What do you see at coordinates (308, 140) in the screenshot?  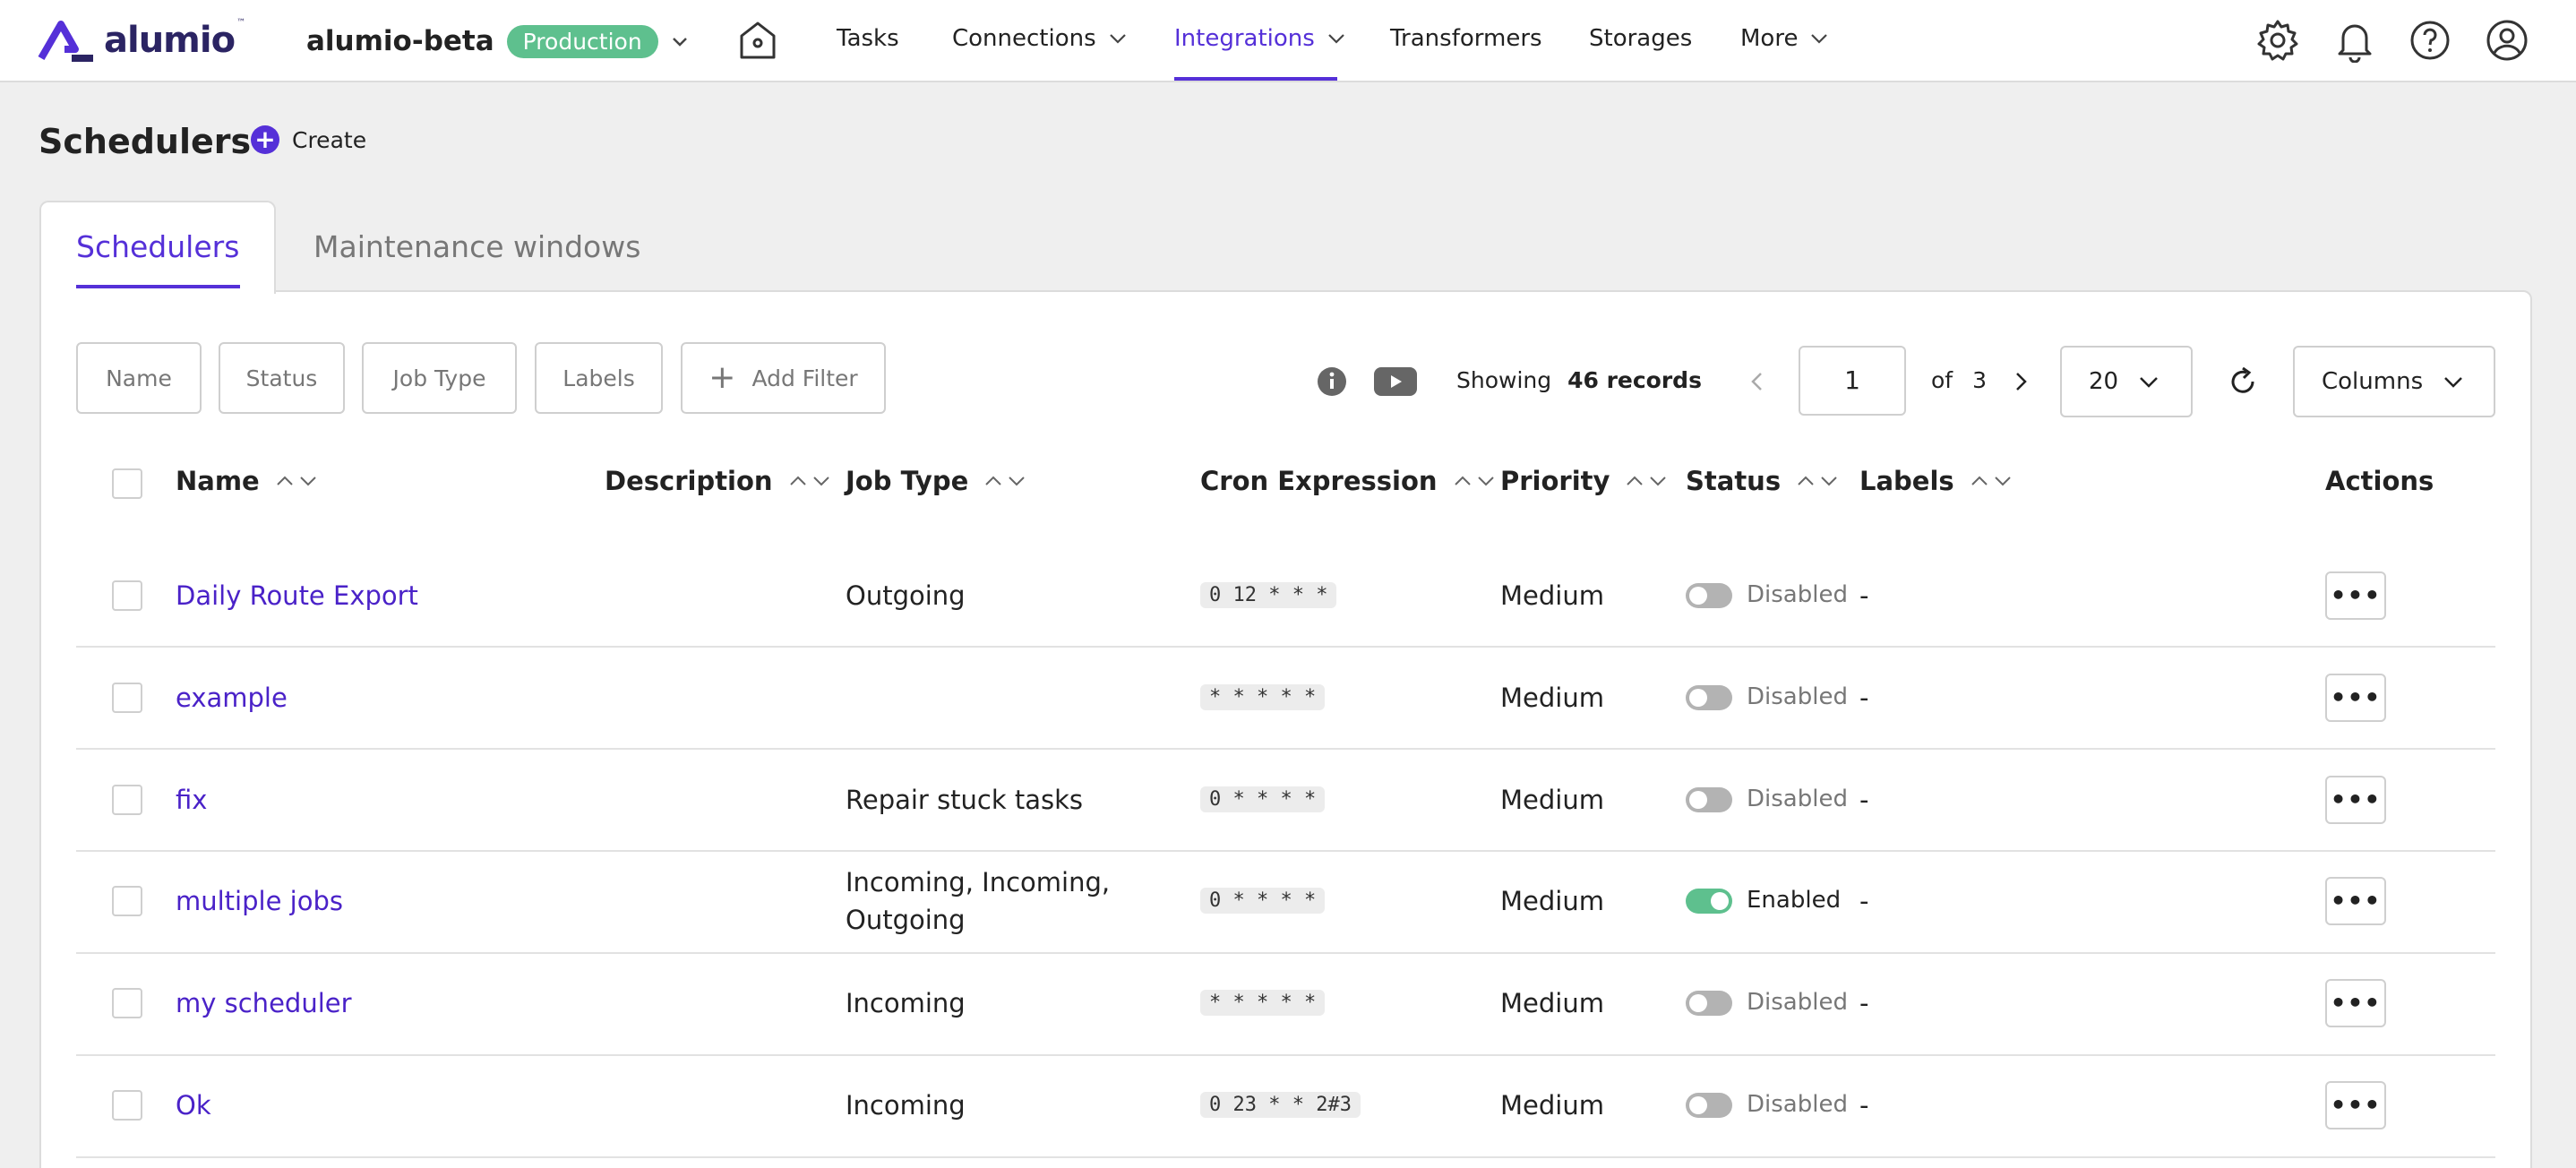 I see `create-button: + Create` at bounding box center [308, 140].